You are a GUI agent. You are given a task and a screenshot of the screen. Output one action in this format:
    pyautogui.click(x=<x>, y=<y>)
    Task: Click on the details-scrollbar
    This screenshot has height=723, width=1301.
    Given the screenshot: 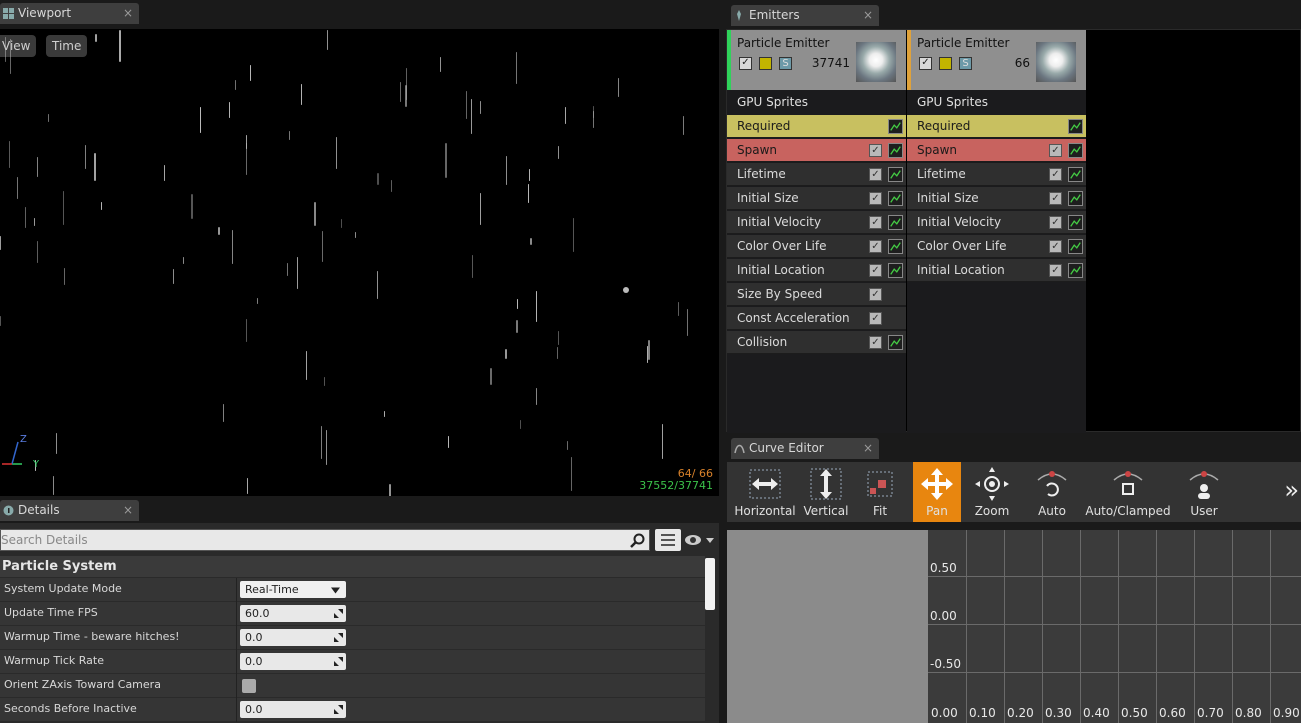 What is the action you would take?
    pyautogui.click(x=710, y=584)
    